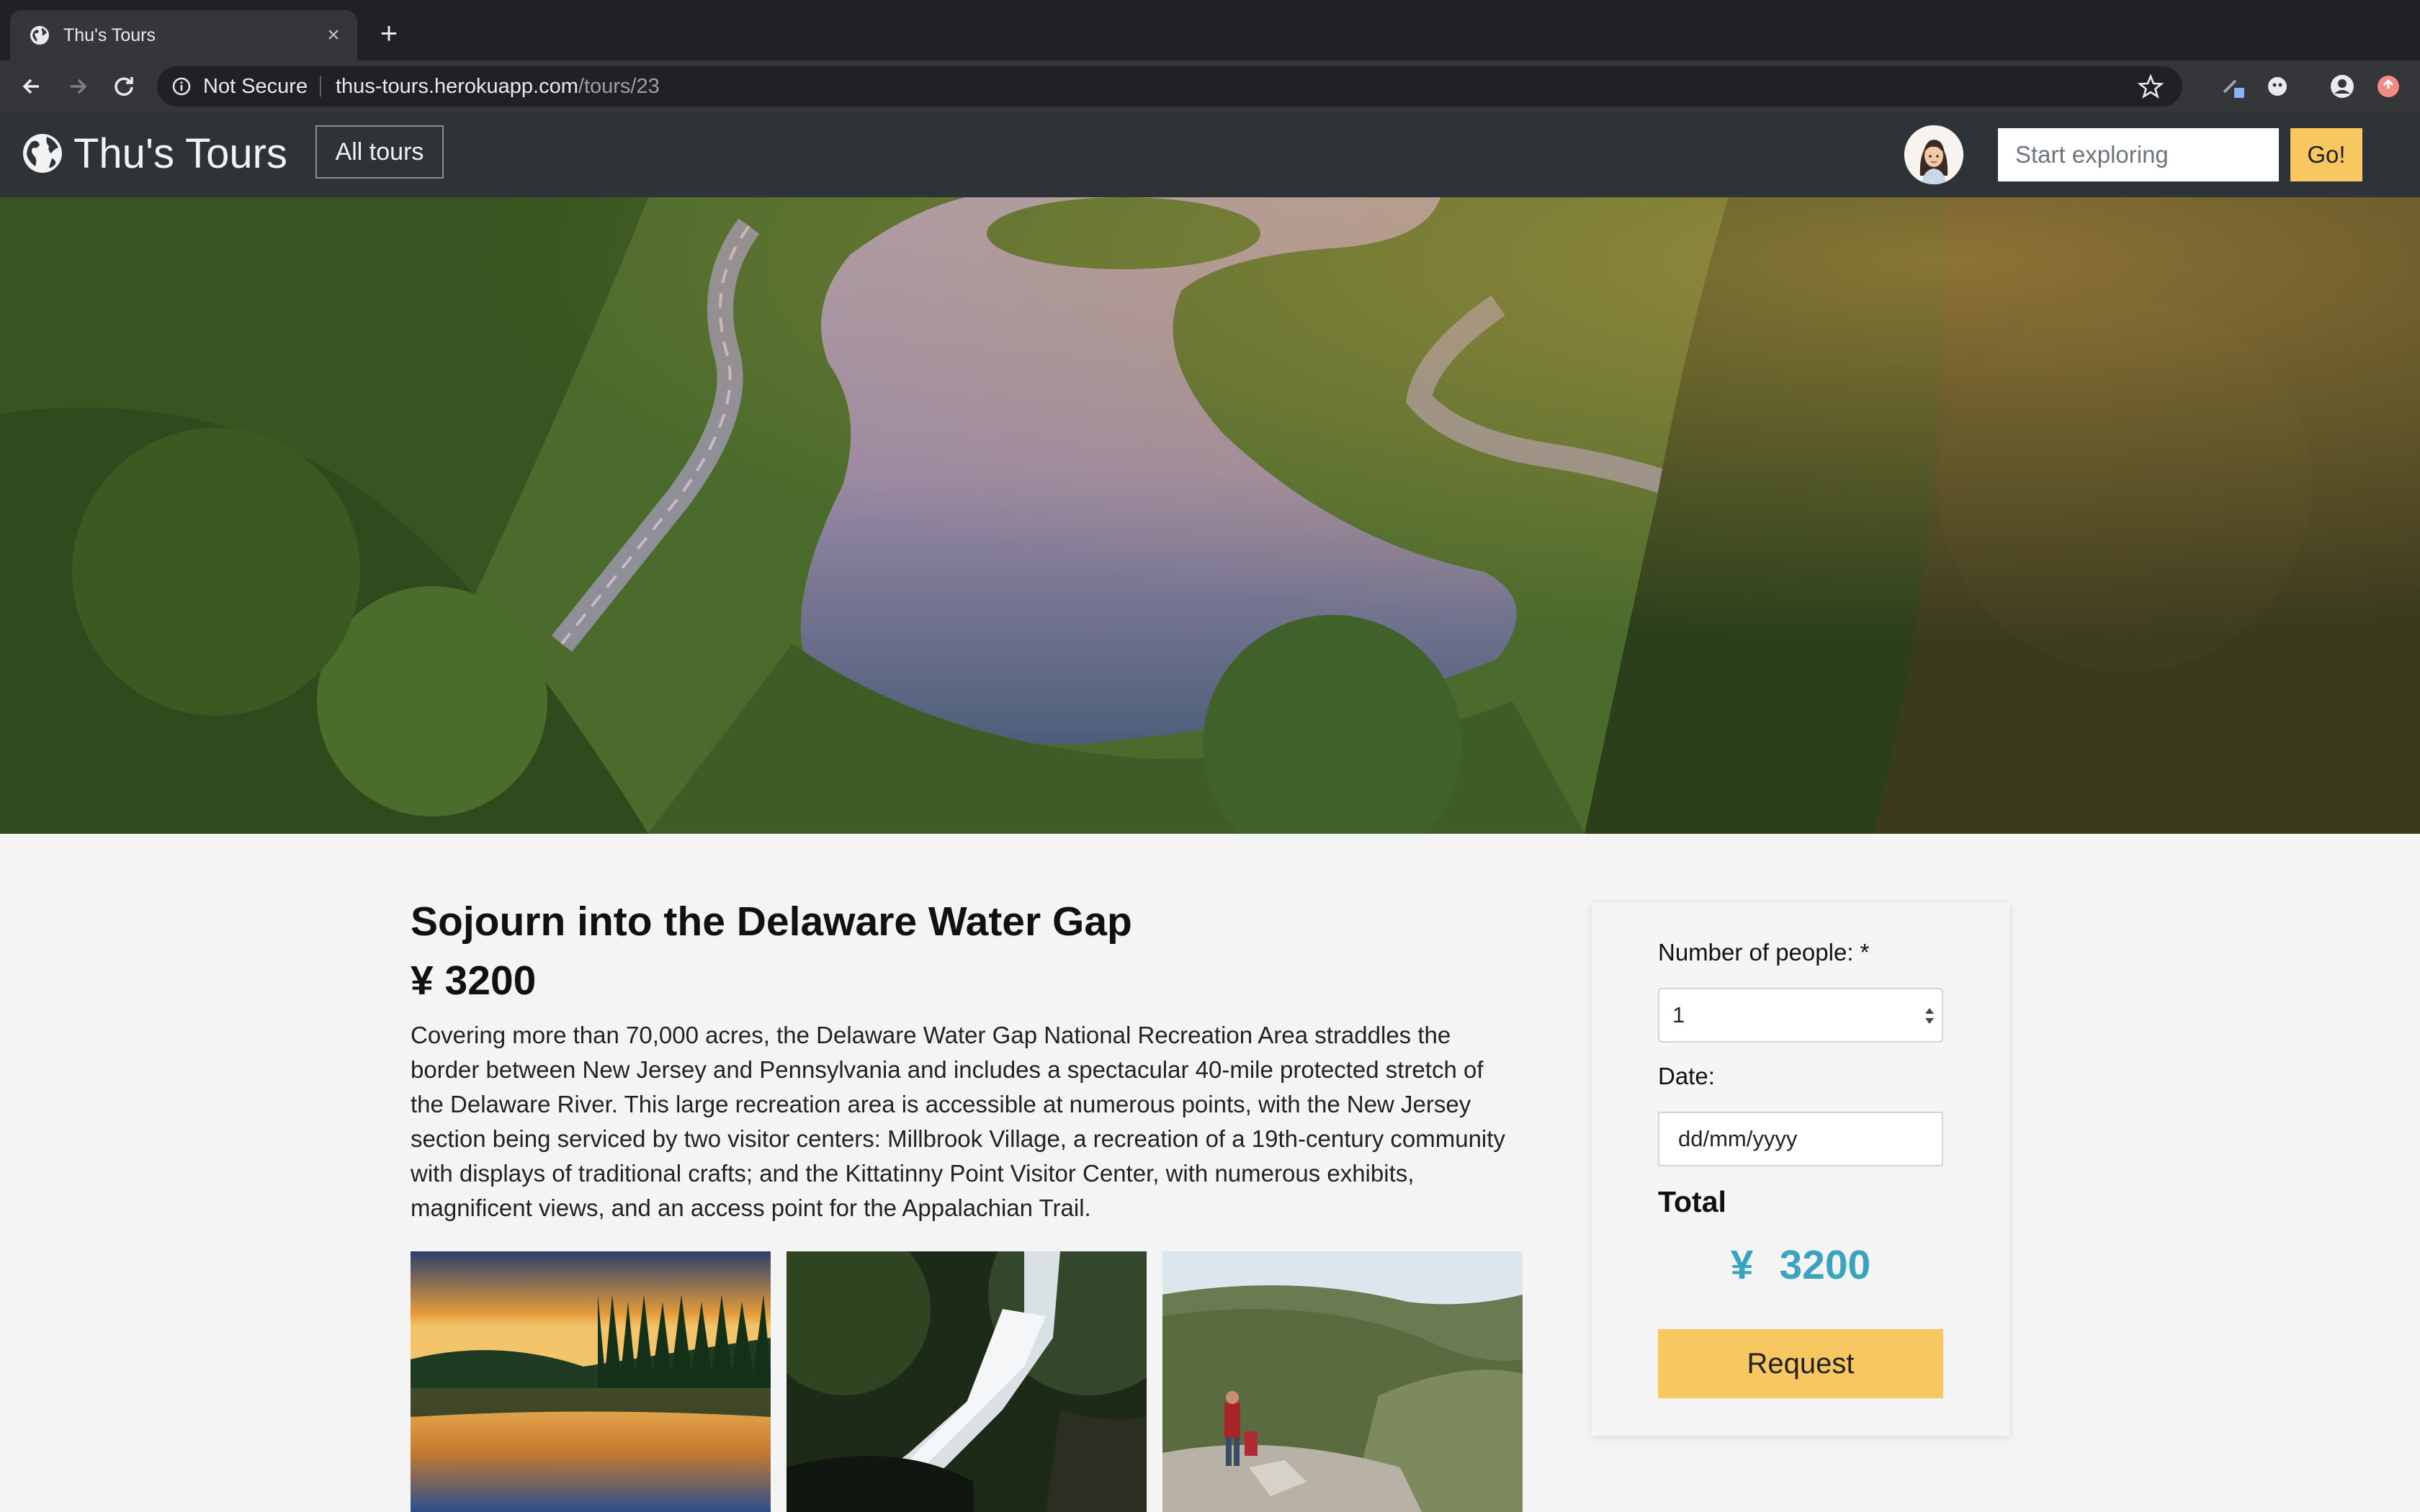 The height and width of the screenshot is (1512, 2420). Describe the element at coordinates (474, 981) in the screenshot. I see `tour-price: ¥ 3200` at that location.